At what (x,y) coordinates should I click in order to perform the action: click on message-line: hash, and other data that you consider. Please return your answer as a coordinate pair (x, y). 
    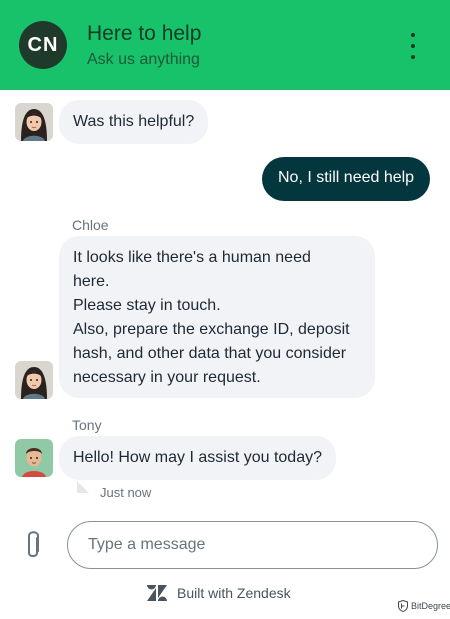
    Looking at the image, I should click on (210, 353).